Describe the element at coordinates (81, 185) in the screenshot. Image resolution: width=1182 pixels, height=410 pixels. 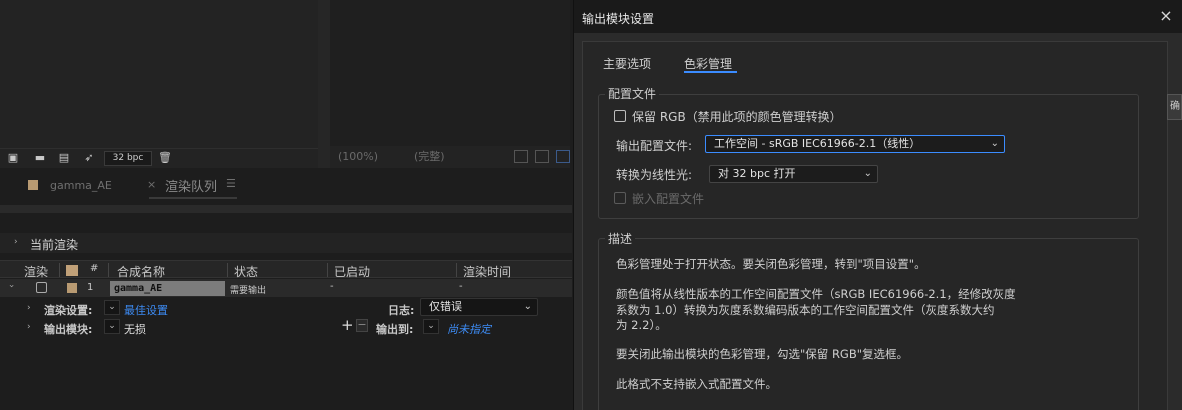
I see `tab-gamma-ae: gamma_AE` at that location.